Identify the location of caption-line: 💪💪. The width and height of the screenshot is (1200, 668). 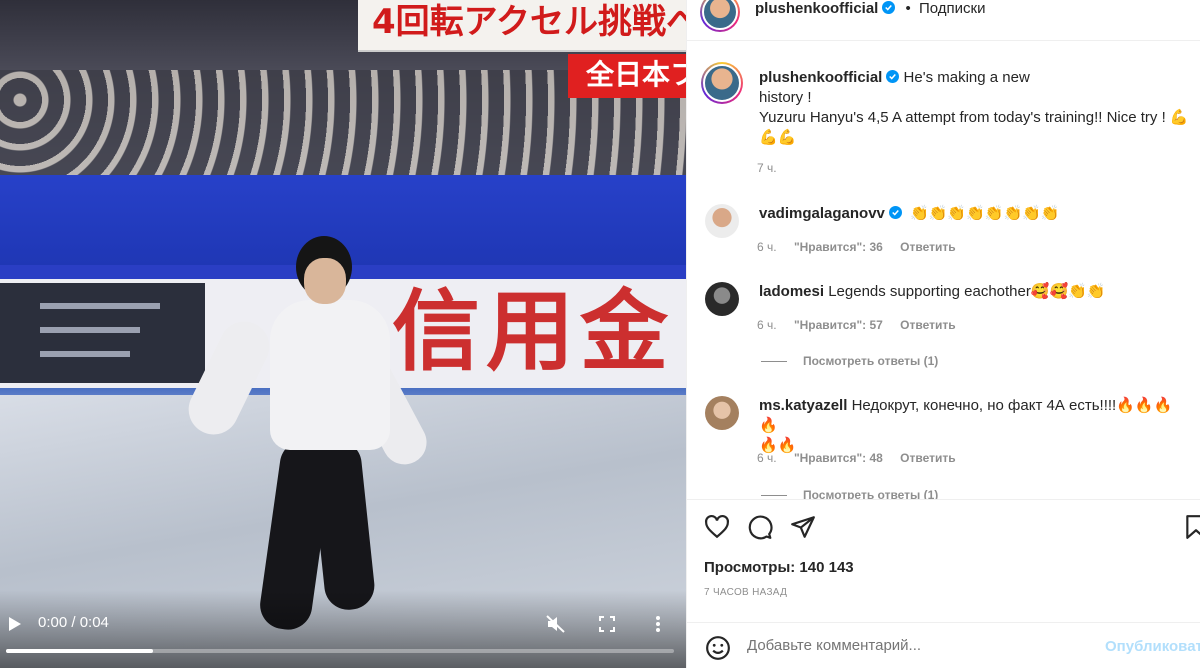
(778, 137).